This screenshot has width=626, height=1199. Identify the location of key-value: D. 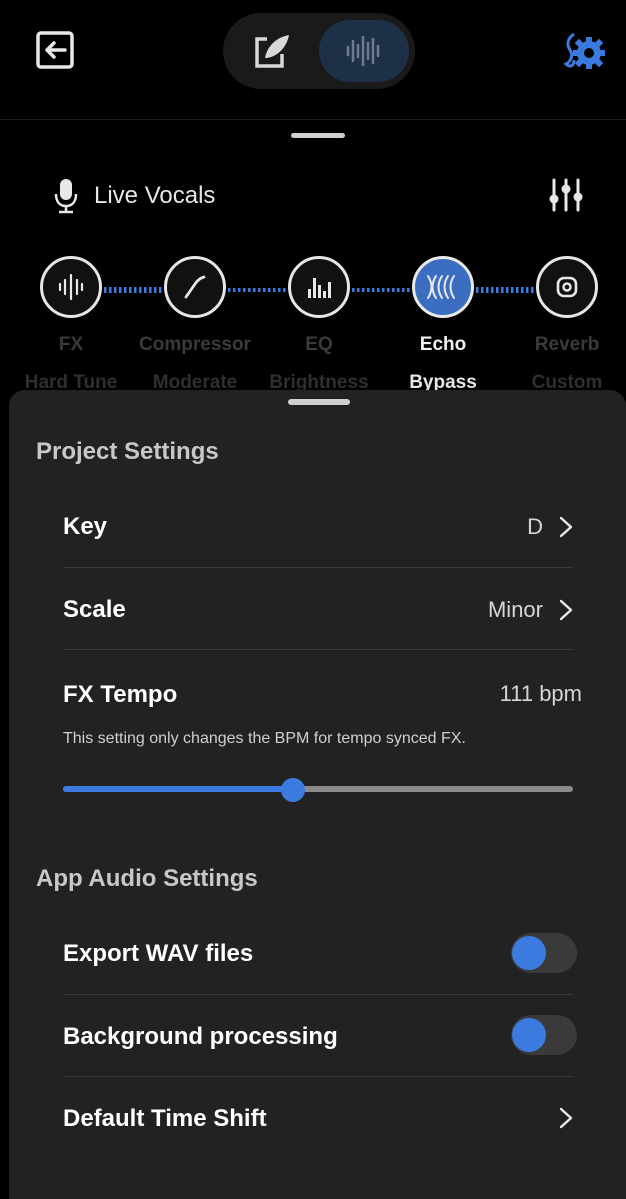
(535, 526).